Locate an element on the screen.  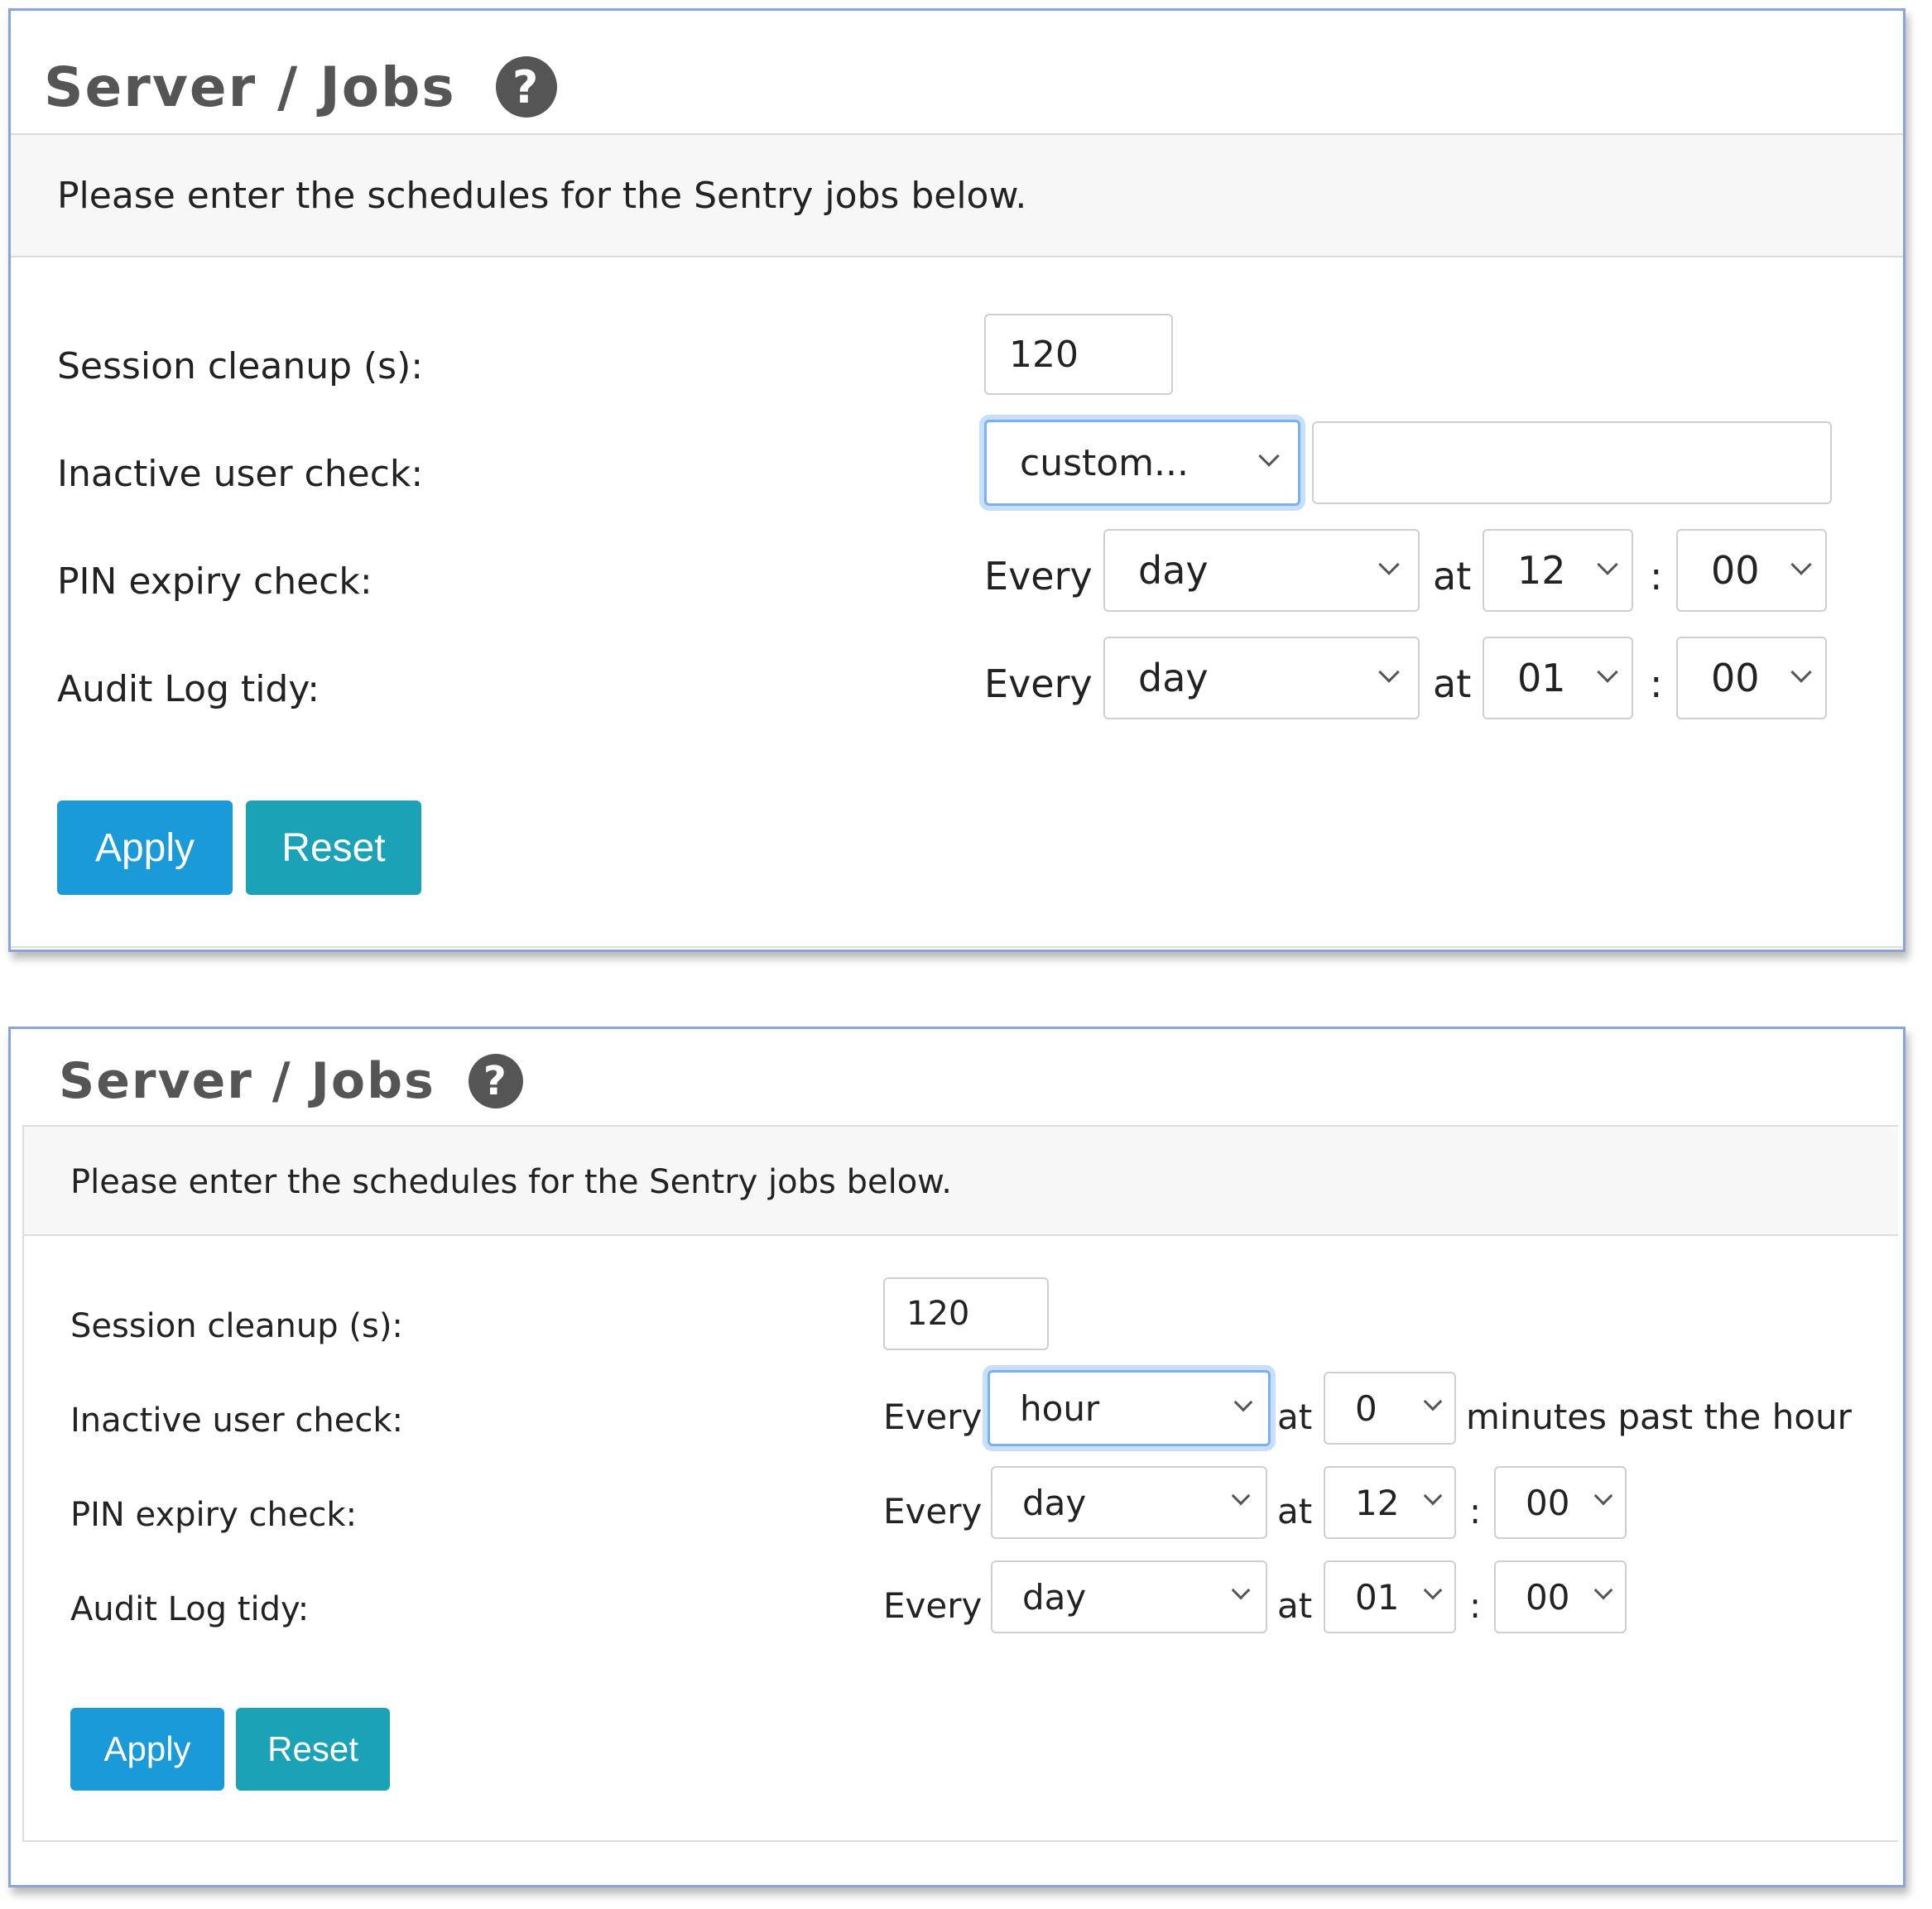
inactive-period-select: hour is located at coordinates (1129, 1408).